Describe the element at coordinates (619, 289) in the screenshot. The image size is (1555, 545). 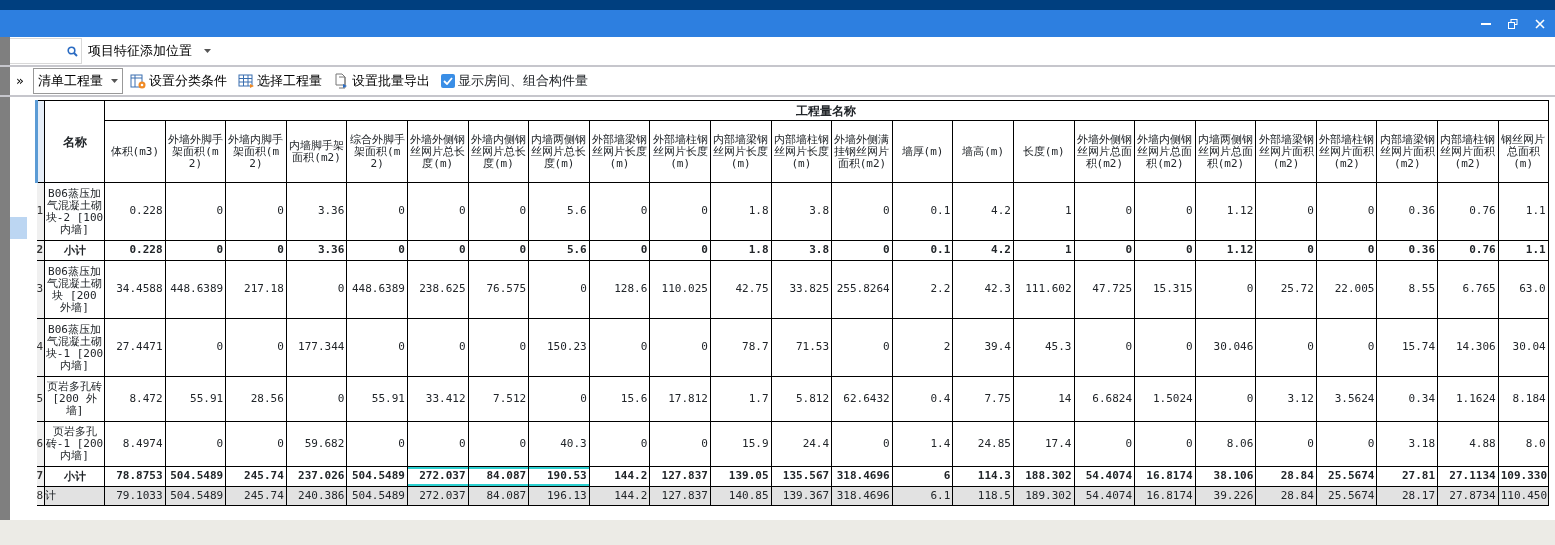
I see `table-cell: 128.6` at that location.